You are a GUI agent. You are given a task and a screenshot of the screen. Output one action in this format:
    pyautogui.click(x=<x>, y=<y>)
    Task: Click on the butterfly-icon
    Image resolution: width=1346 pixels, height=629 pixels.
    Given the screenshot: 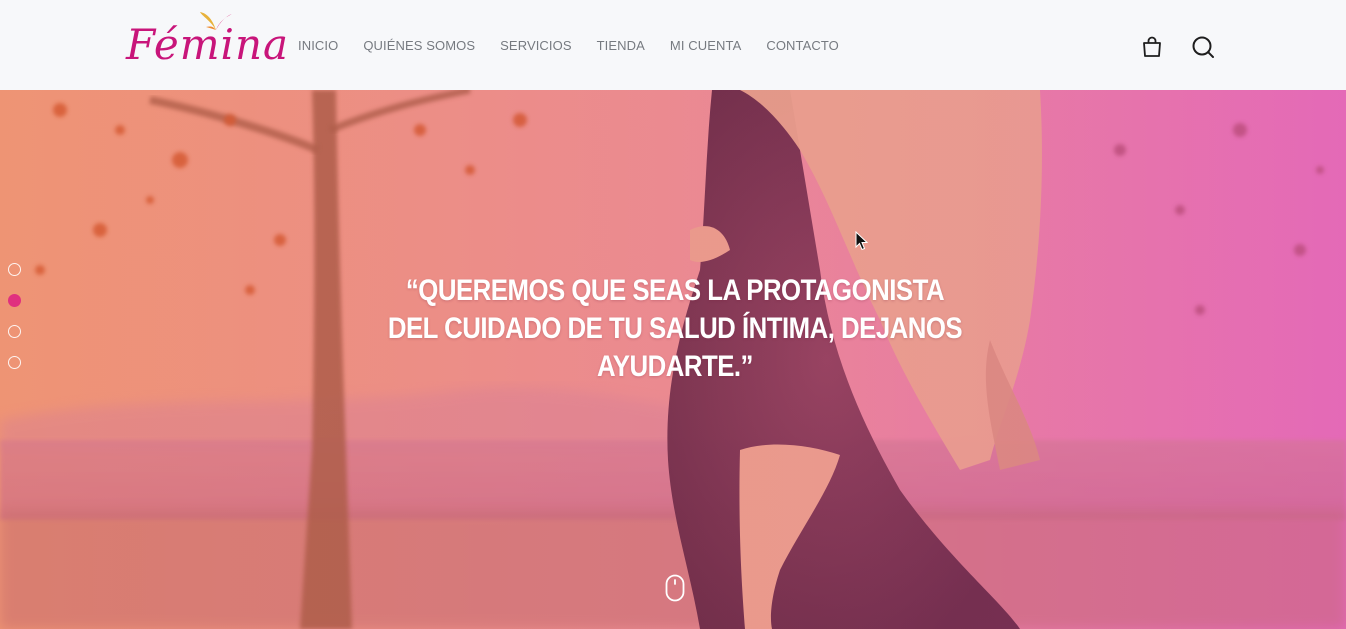 What is the action you would take?
    pyautogui.click(x=216, y=21)
    